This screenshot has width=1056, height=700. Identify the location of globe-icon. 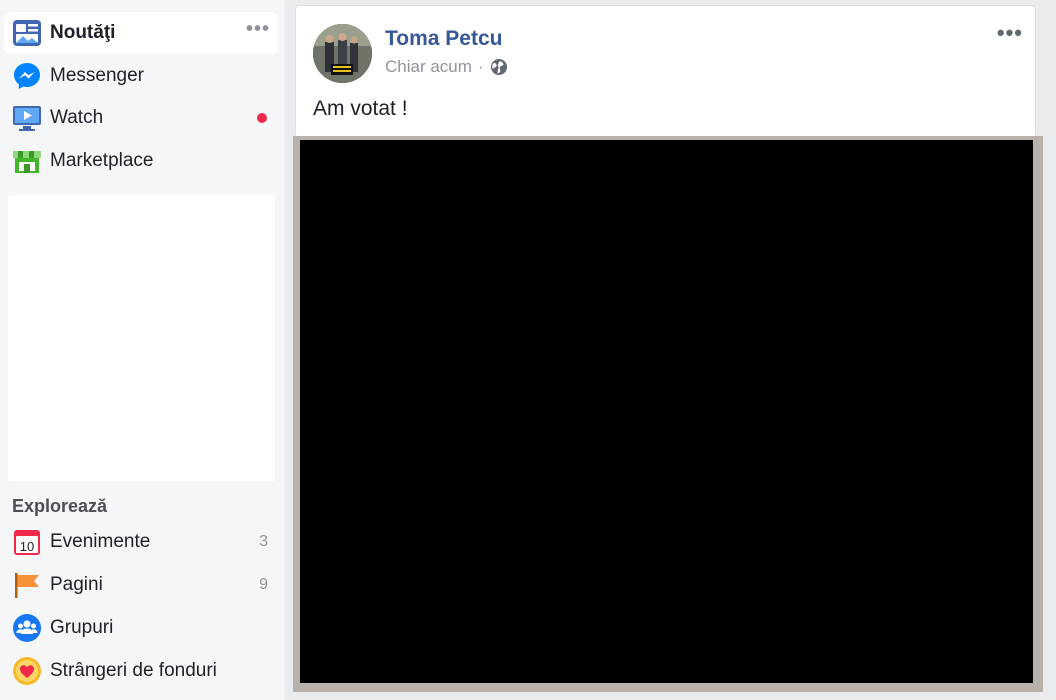
(499, 67).